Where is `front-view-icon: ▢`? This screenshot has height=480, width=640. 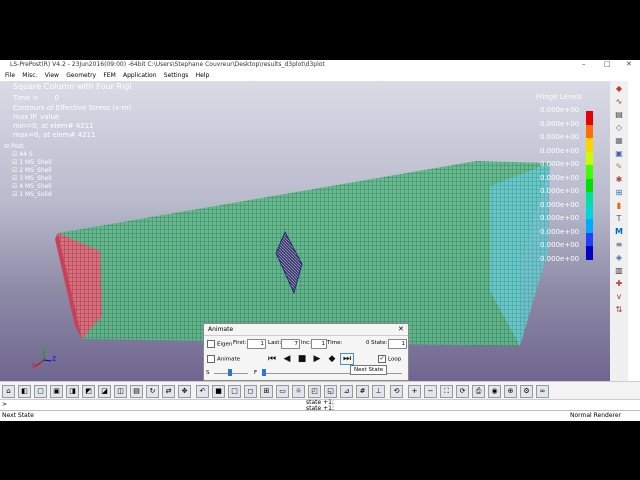 front-view-icon: ▢ is located at coordinates (40, 391).